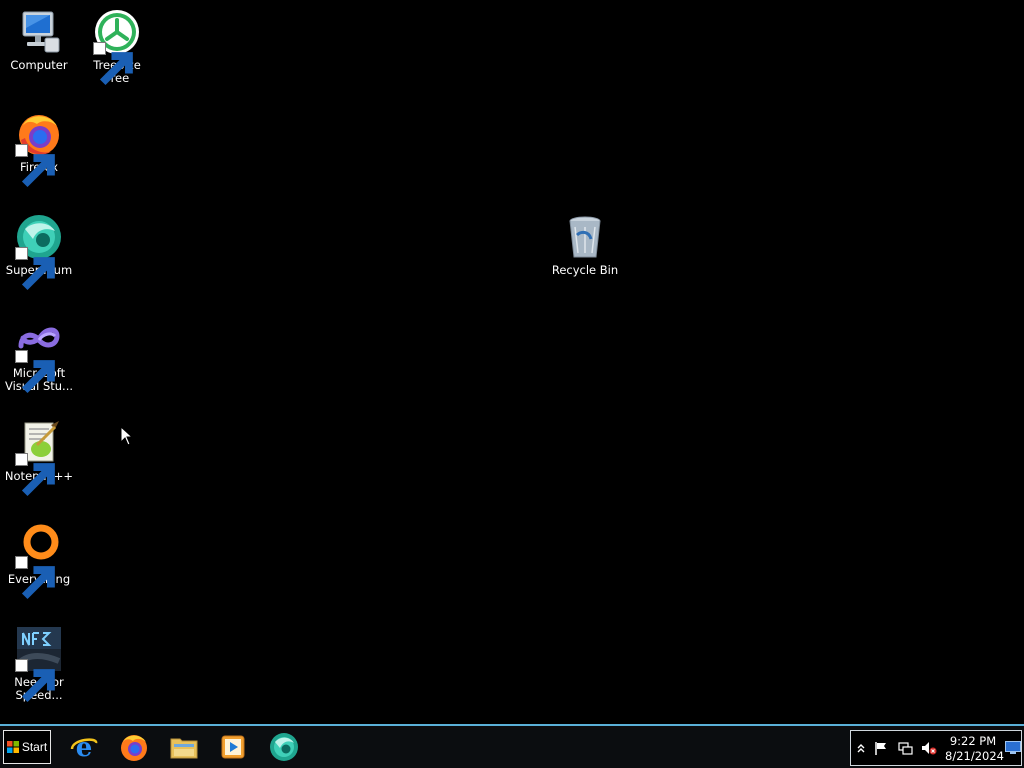 This screenshot has width=1024, height=768. Describe the element at coordinates (973, 741) in the screenshot. I see `clock-time: 9:22 PM` at that location.